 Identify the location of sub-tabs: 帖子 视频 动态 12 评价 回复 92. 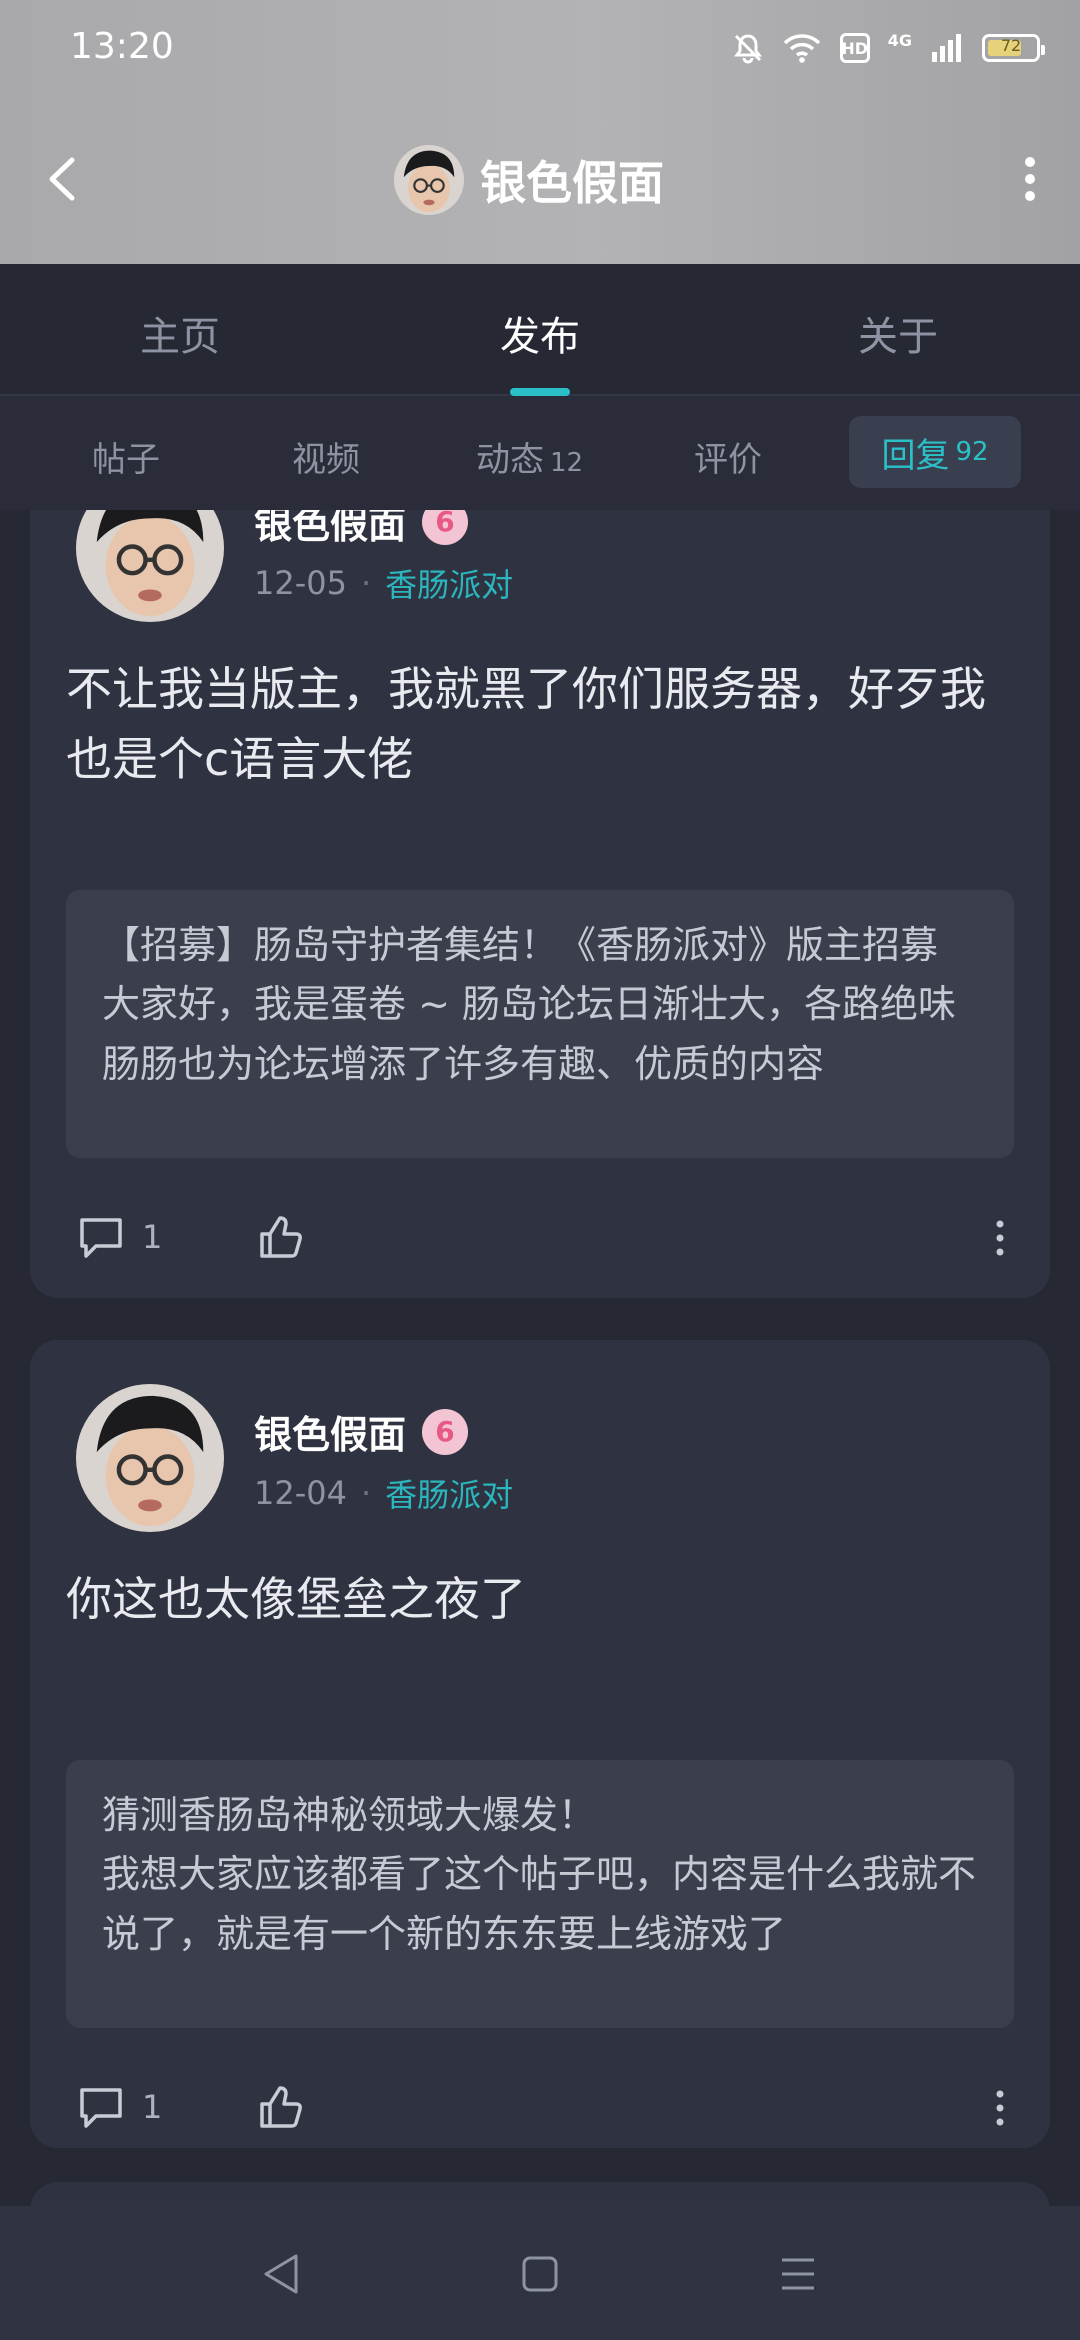
(540, 453).